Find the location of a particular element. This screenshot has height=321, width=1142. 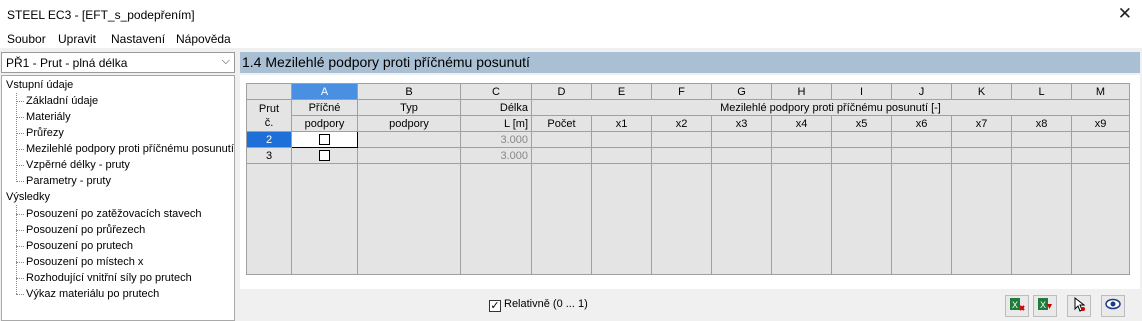

col-letter-f: F is located at coordinates (681, 91).